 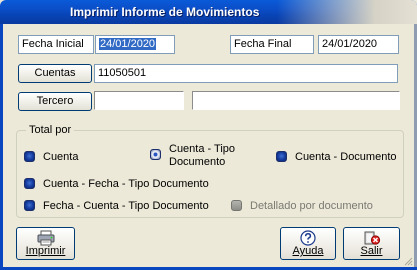 What do you see at coordinates (408, 261) in the screenshot?
I see `resize-grip-icon` at bounding box center [408, 261].